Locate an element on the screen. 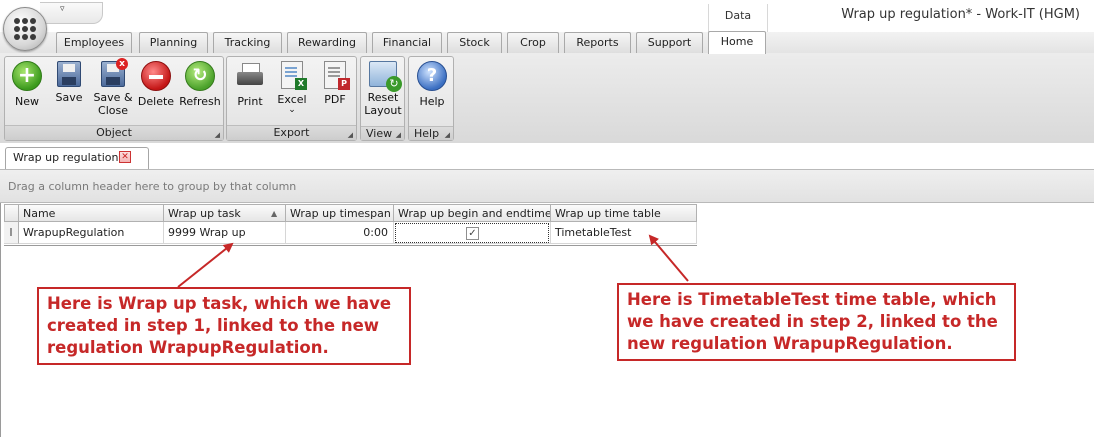 The image size is (1094, 437). annotation-left-line1: Here is Wrap up task, which we have is located at coordinates (219, 303).